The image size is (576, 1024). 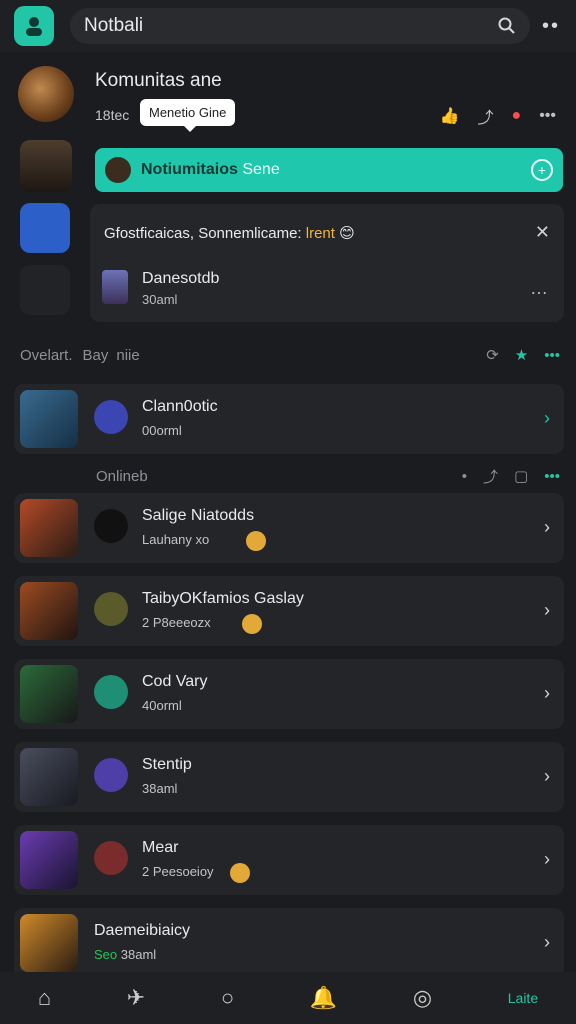 I want to click on profile-avatar, so click(x=34, y=26).